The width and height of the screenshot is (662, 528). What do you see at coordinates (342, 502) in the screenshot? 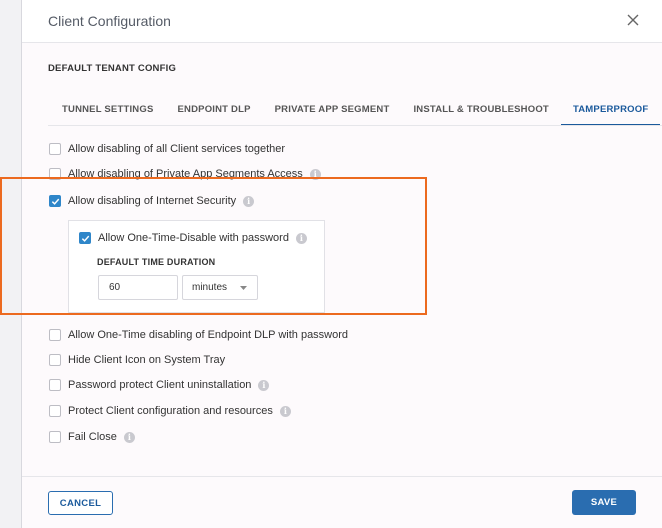
I see `dialog-footer: CANCEL SAVE` at bounding box center [342, 502].